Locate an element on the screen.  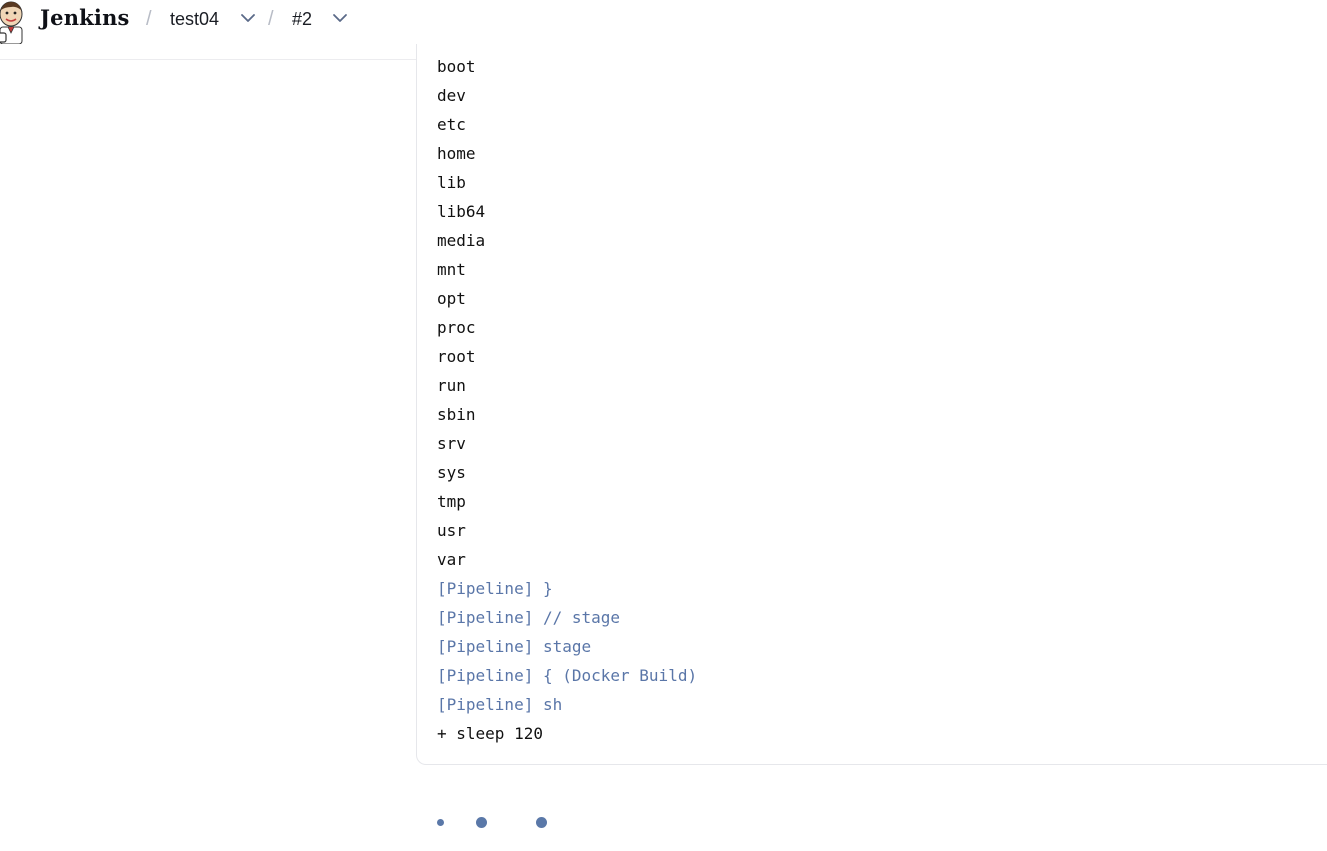
console-log-line: var is located at coordinates (451, 559).